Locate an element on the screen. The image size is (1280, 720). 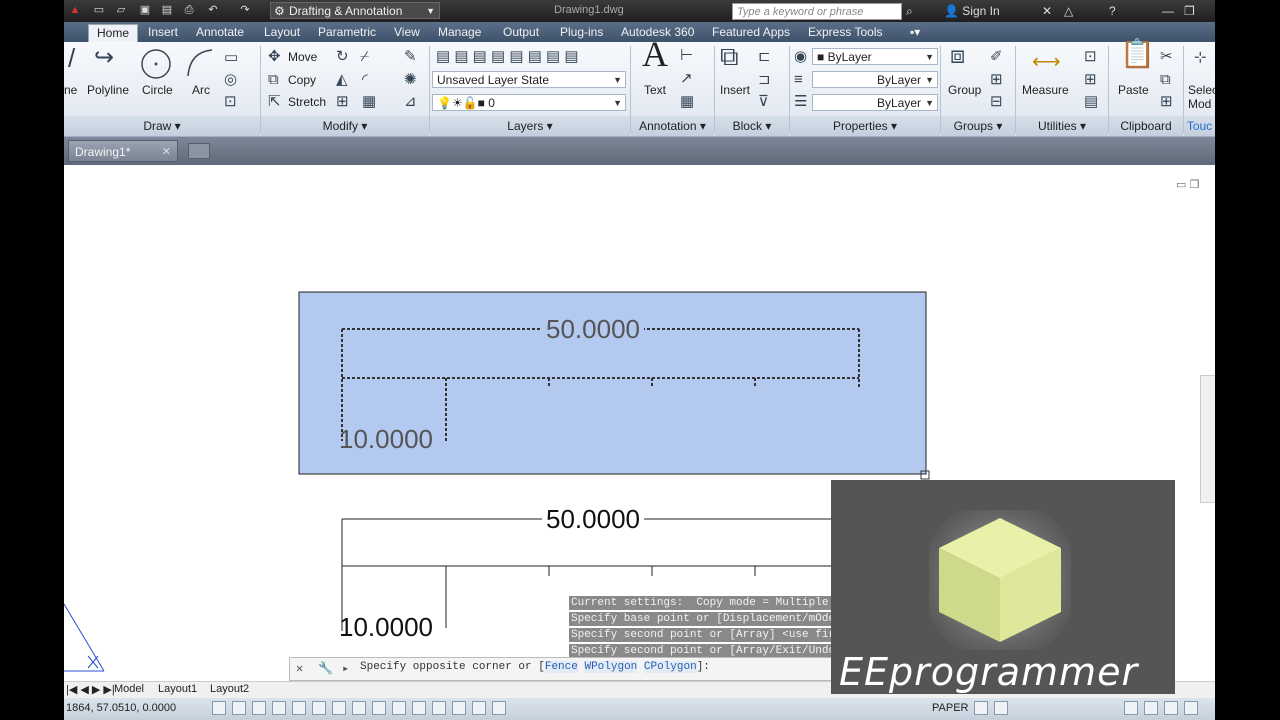
tab-featured-apps: Featured Apps is located at coordinates (751, 32).